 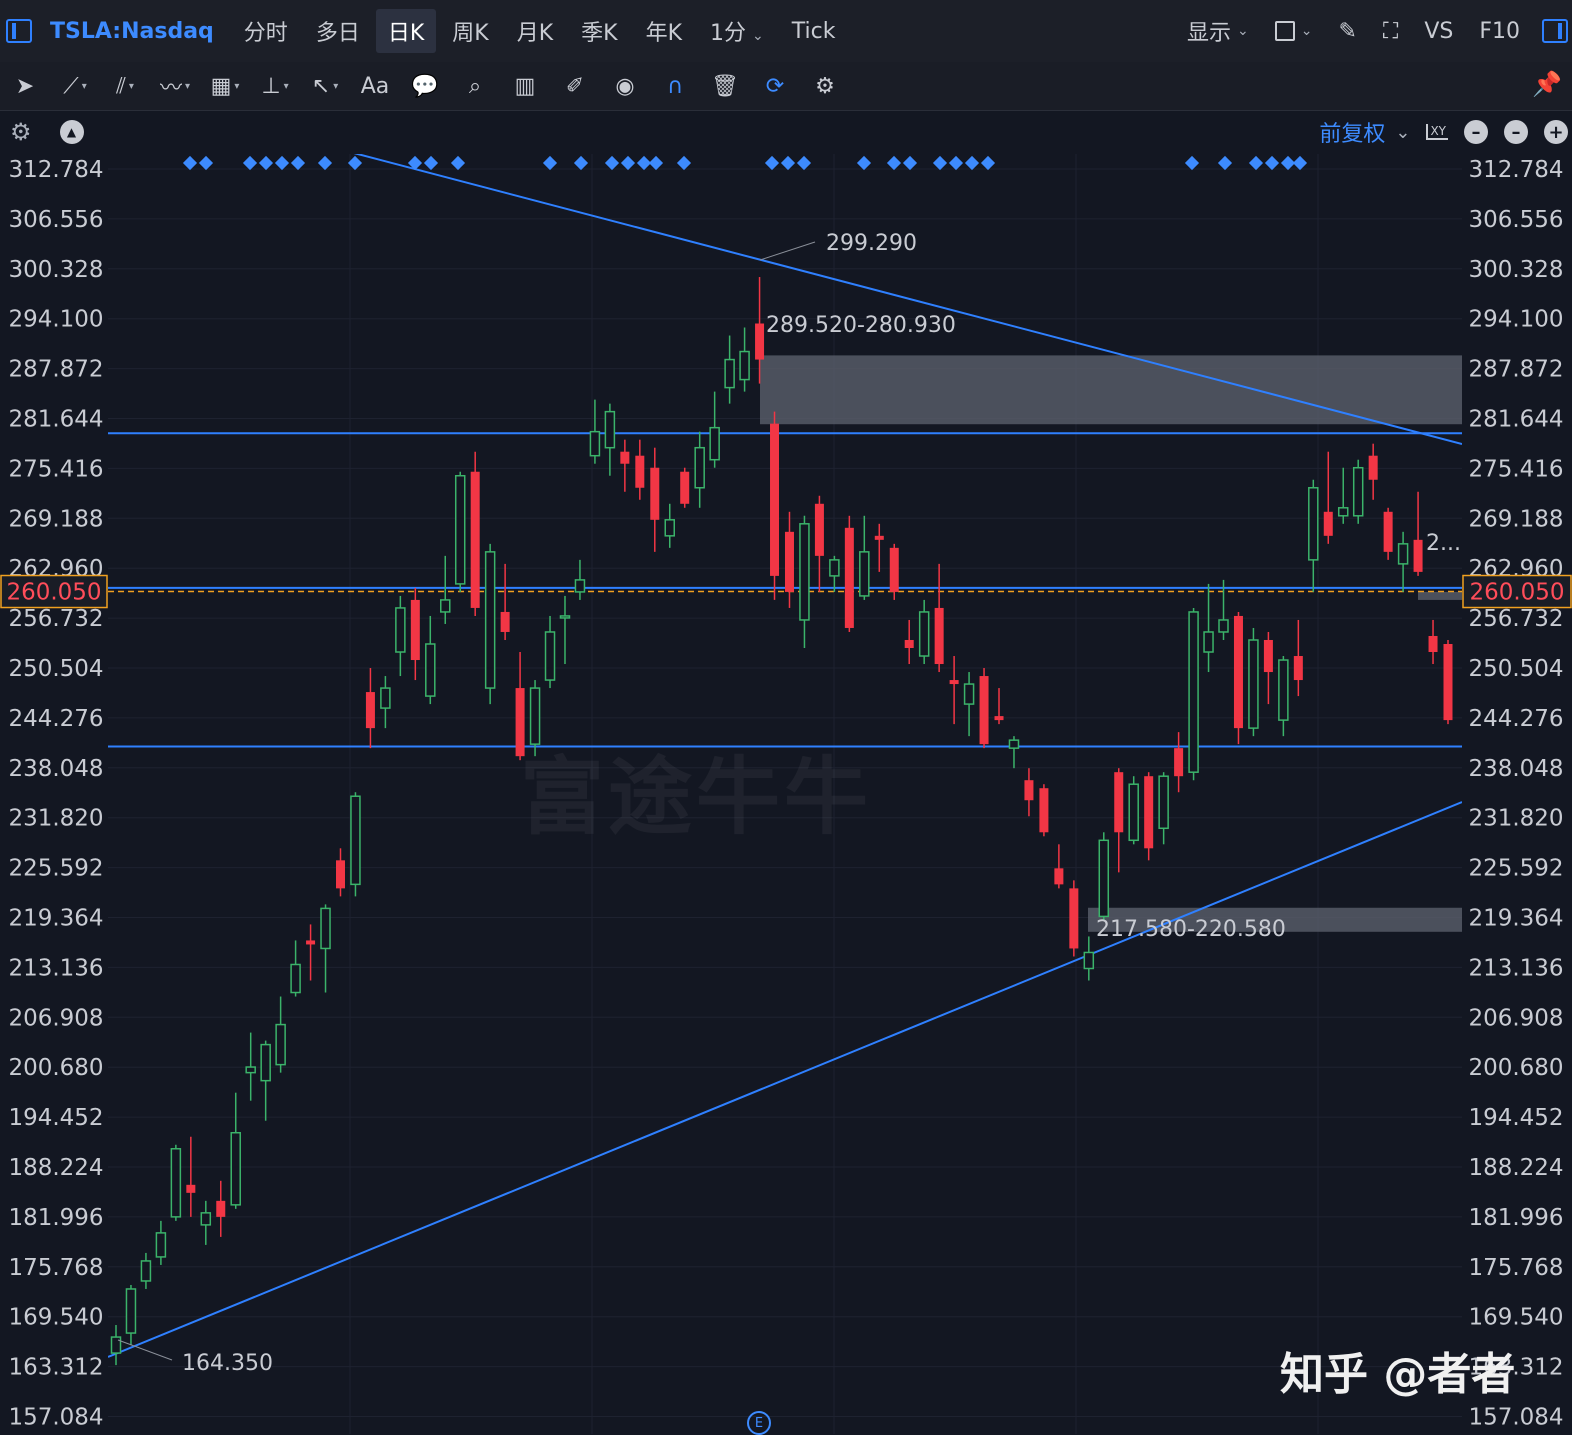 What do you see at coordinates (871, 243) in the screenshot?
I see `high-price-label: 299.290` at bounding box center [871, 243].